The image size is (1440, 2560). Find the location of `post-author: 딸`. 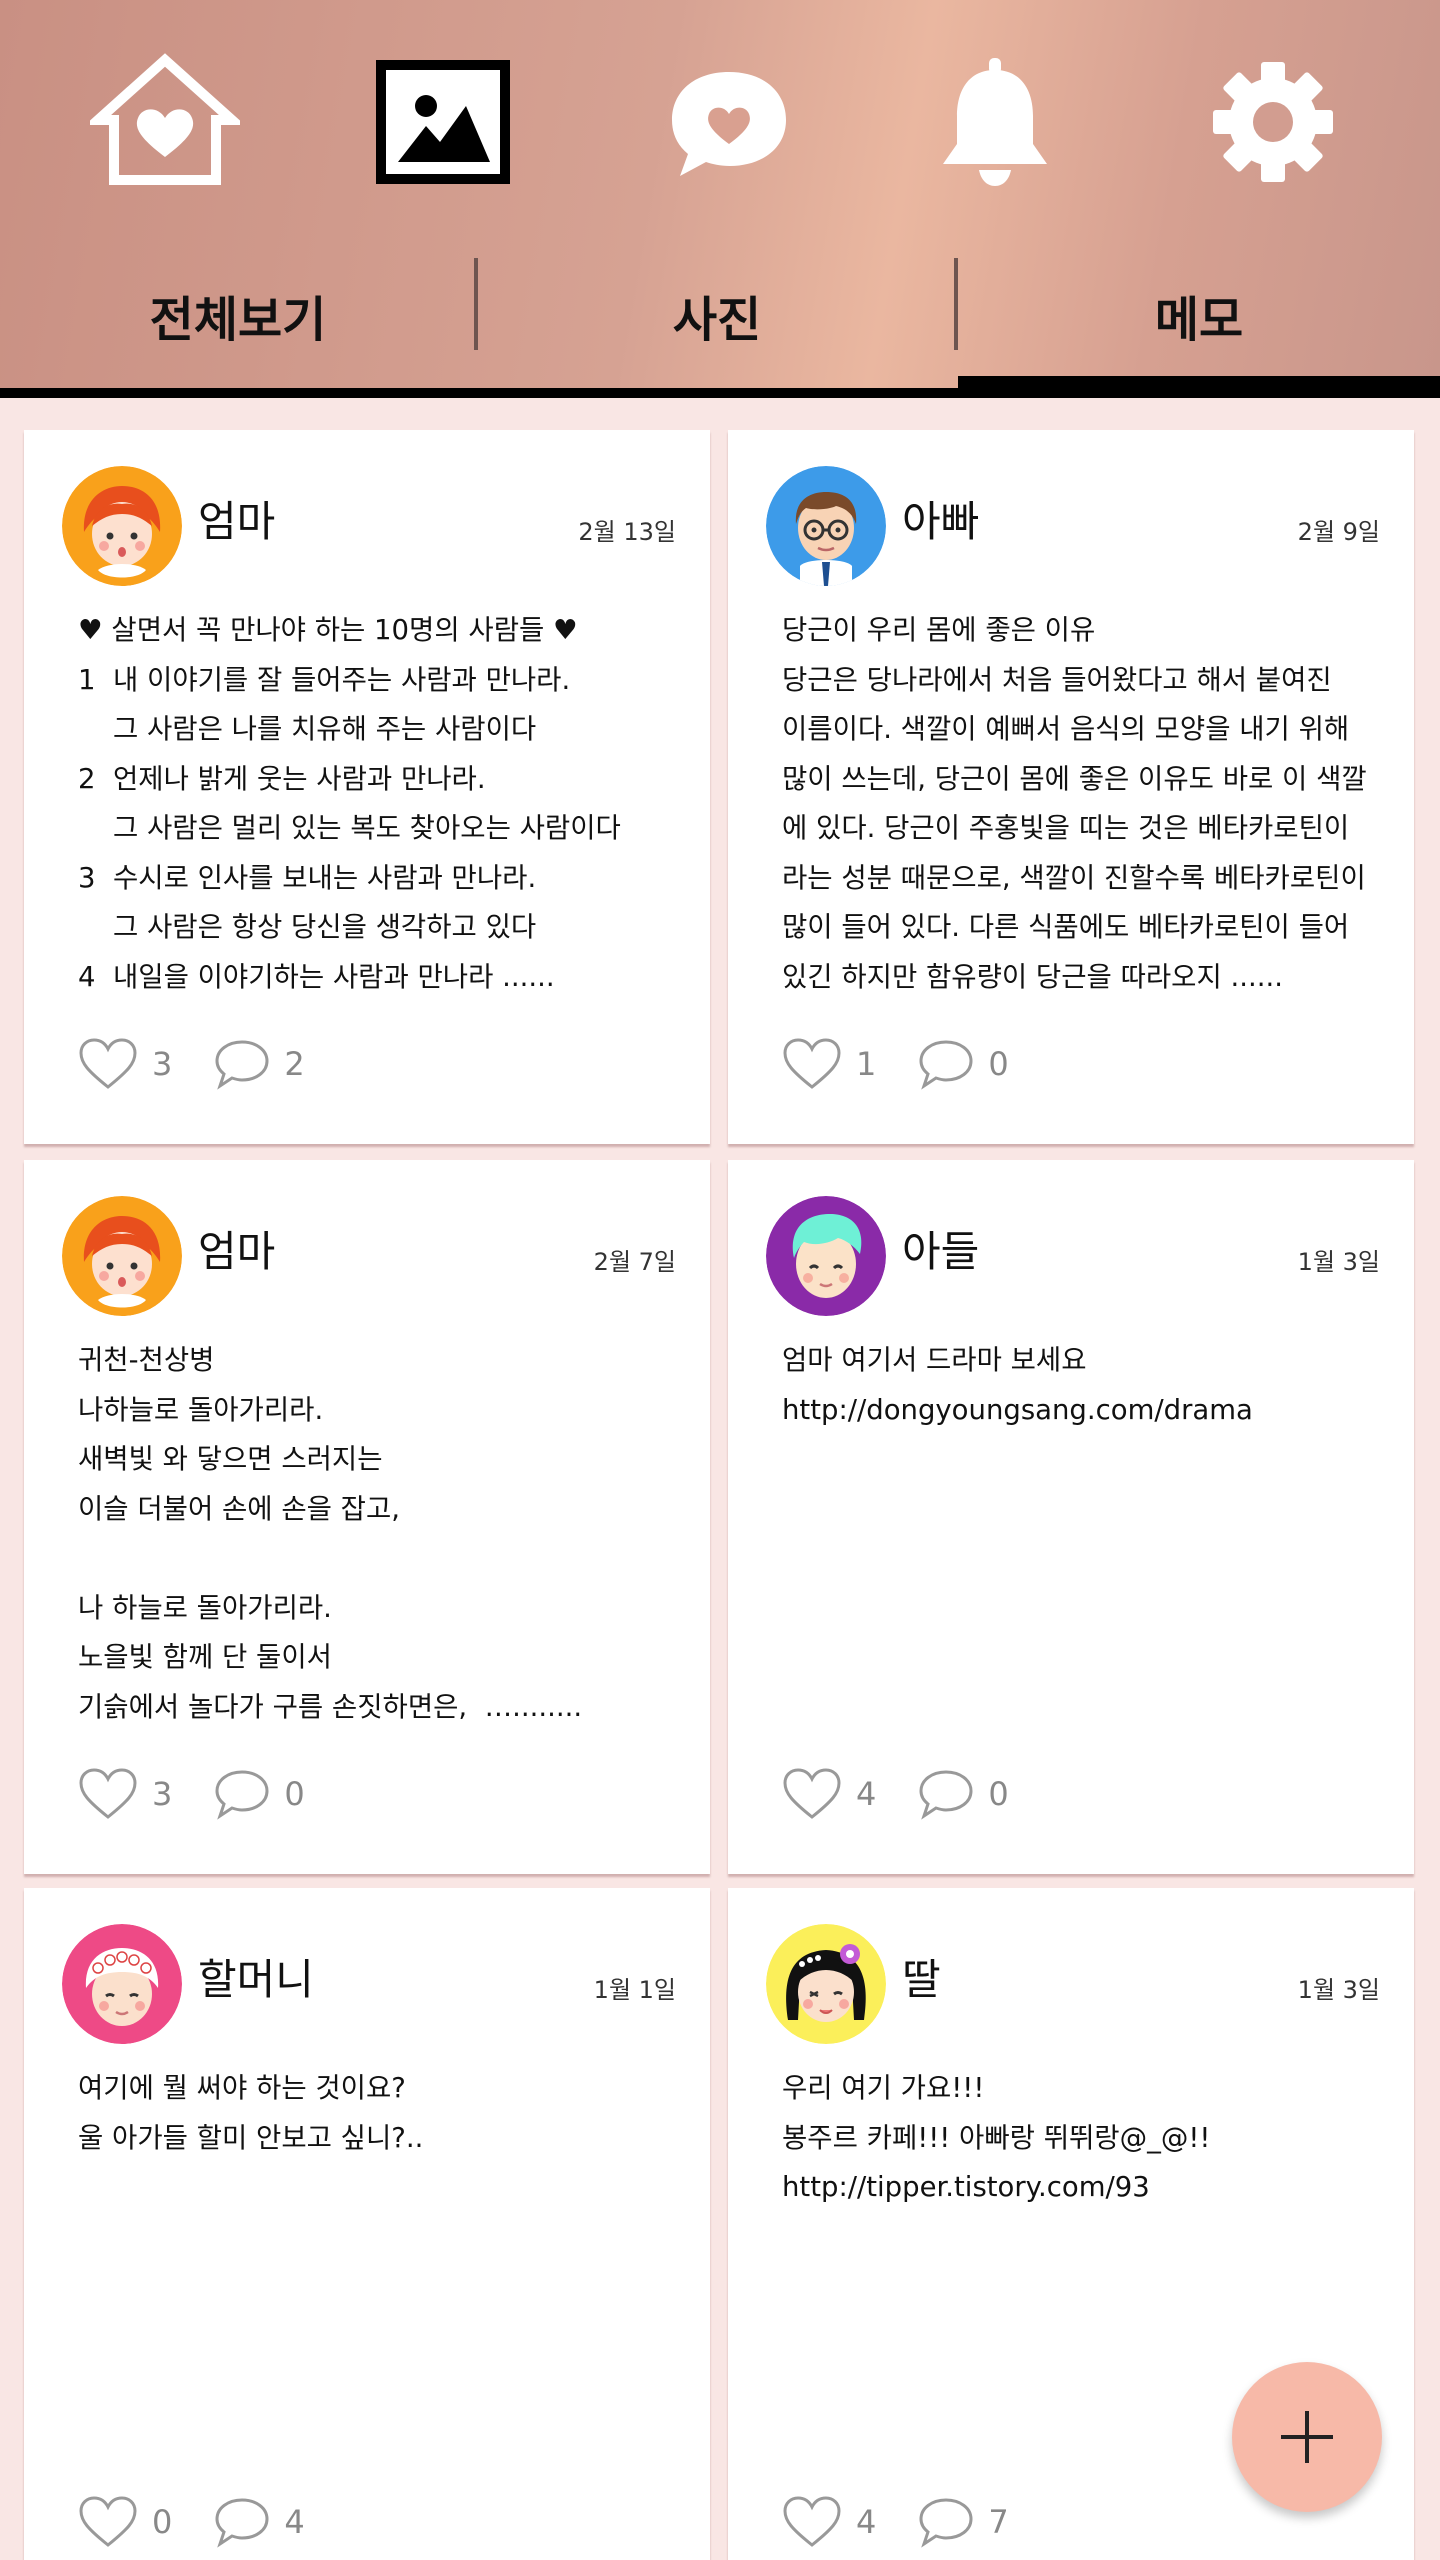

post-author: 딸 is located at coordinates (921, 1979).